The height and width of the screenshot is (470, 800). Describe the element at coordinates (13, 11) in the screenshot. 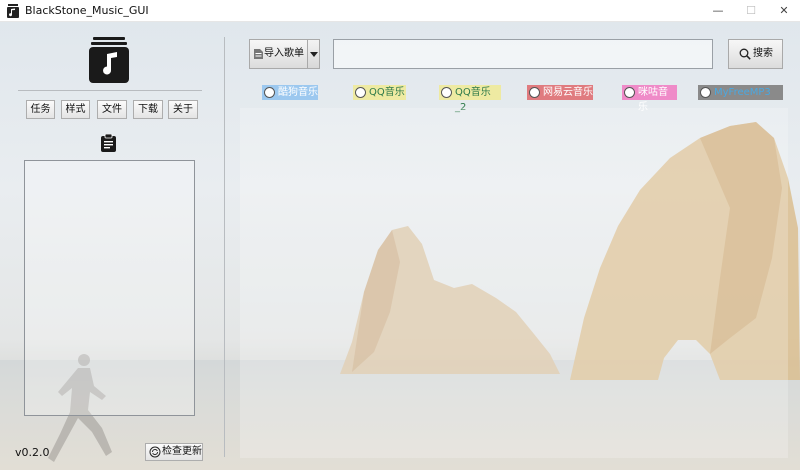

I see `app-window-icon` at that location.